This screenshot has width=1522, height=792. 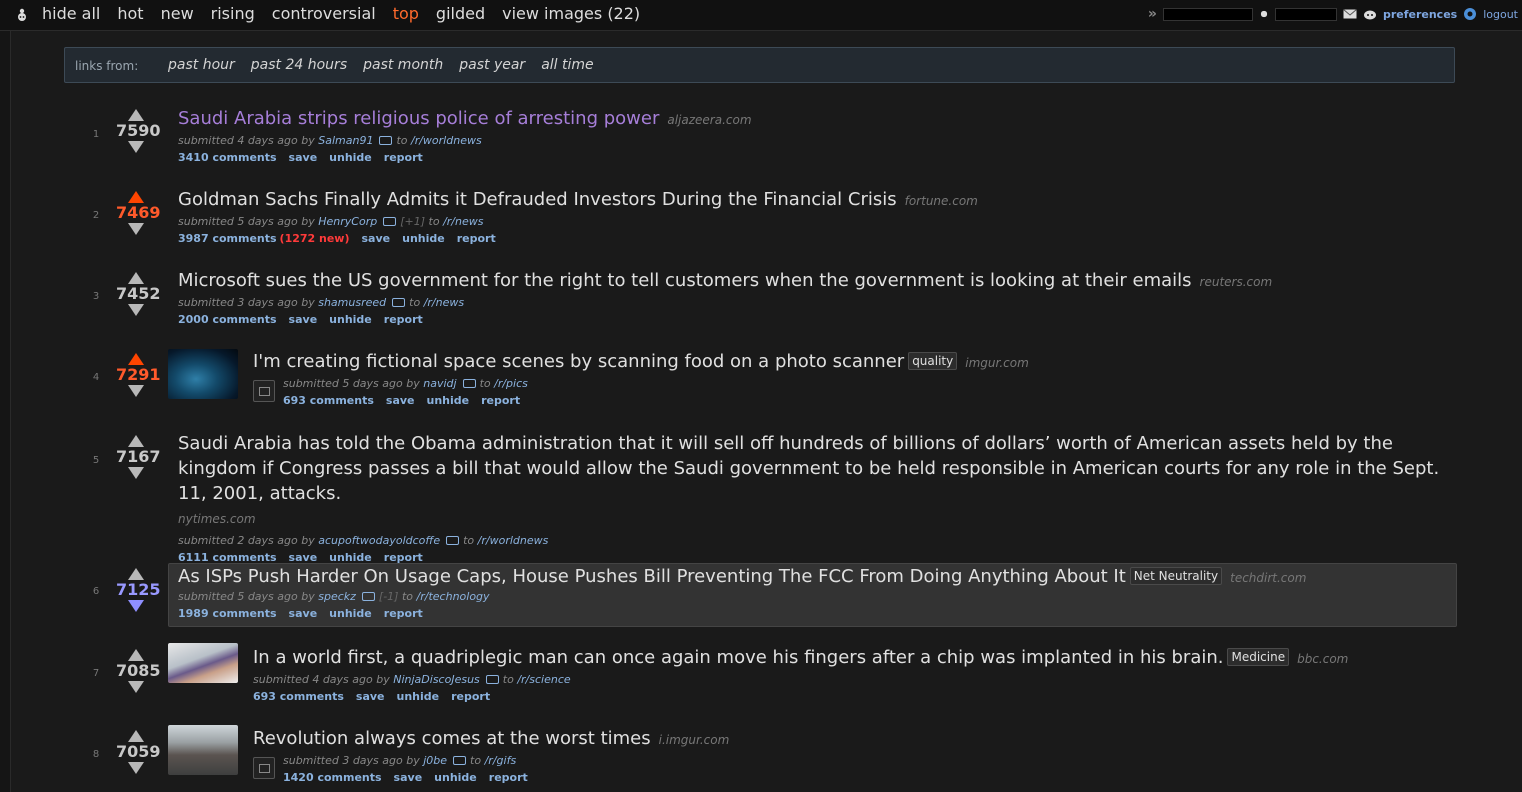 What do you see at coordinates (1322, 659) in the screenshot?
I see `post-domain: bbc.com` at bounding box center [1322, 659].